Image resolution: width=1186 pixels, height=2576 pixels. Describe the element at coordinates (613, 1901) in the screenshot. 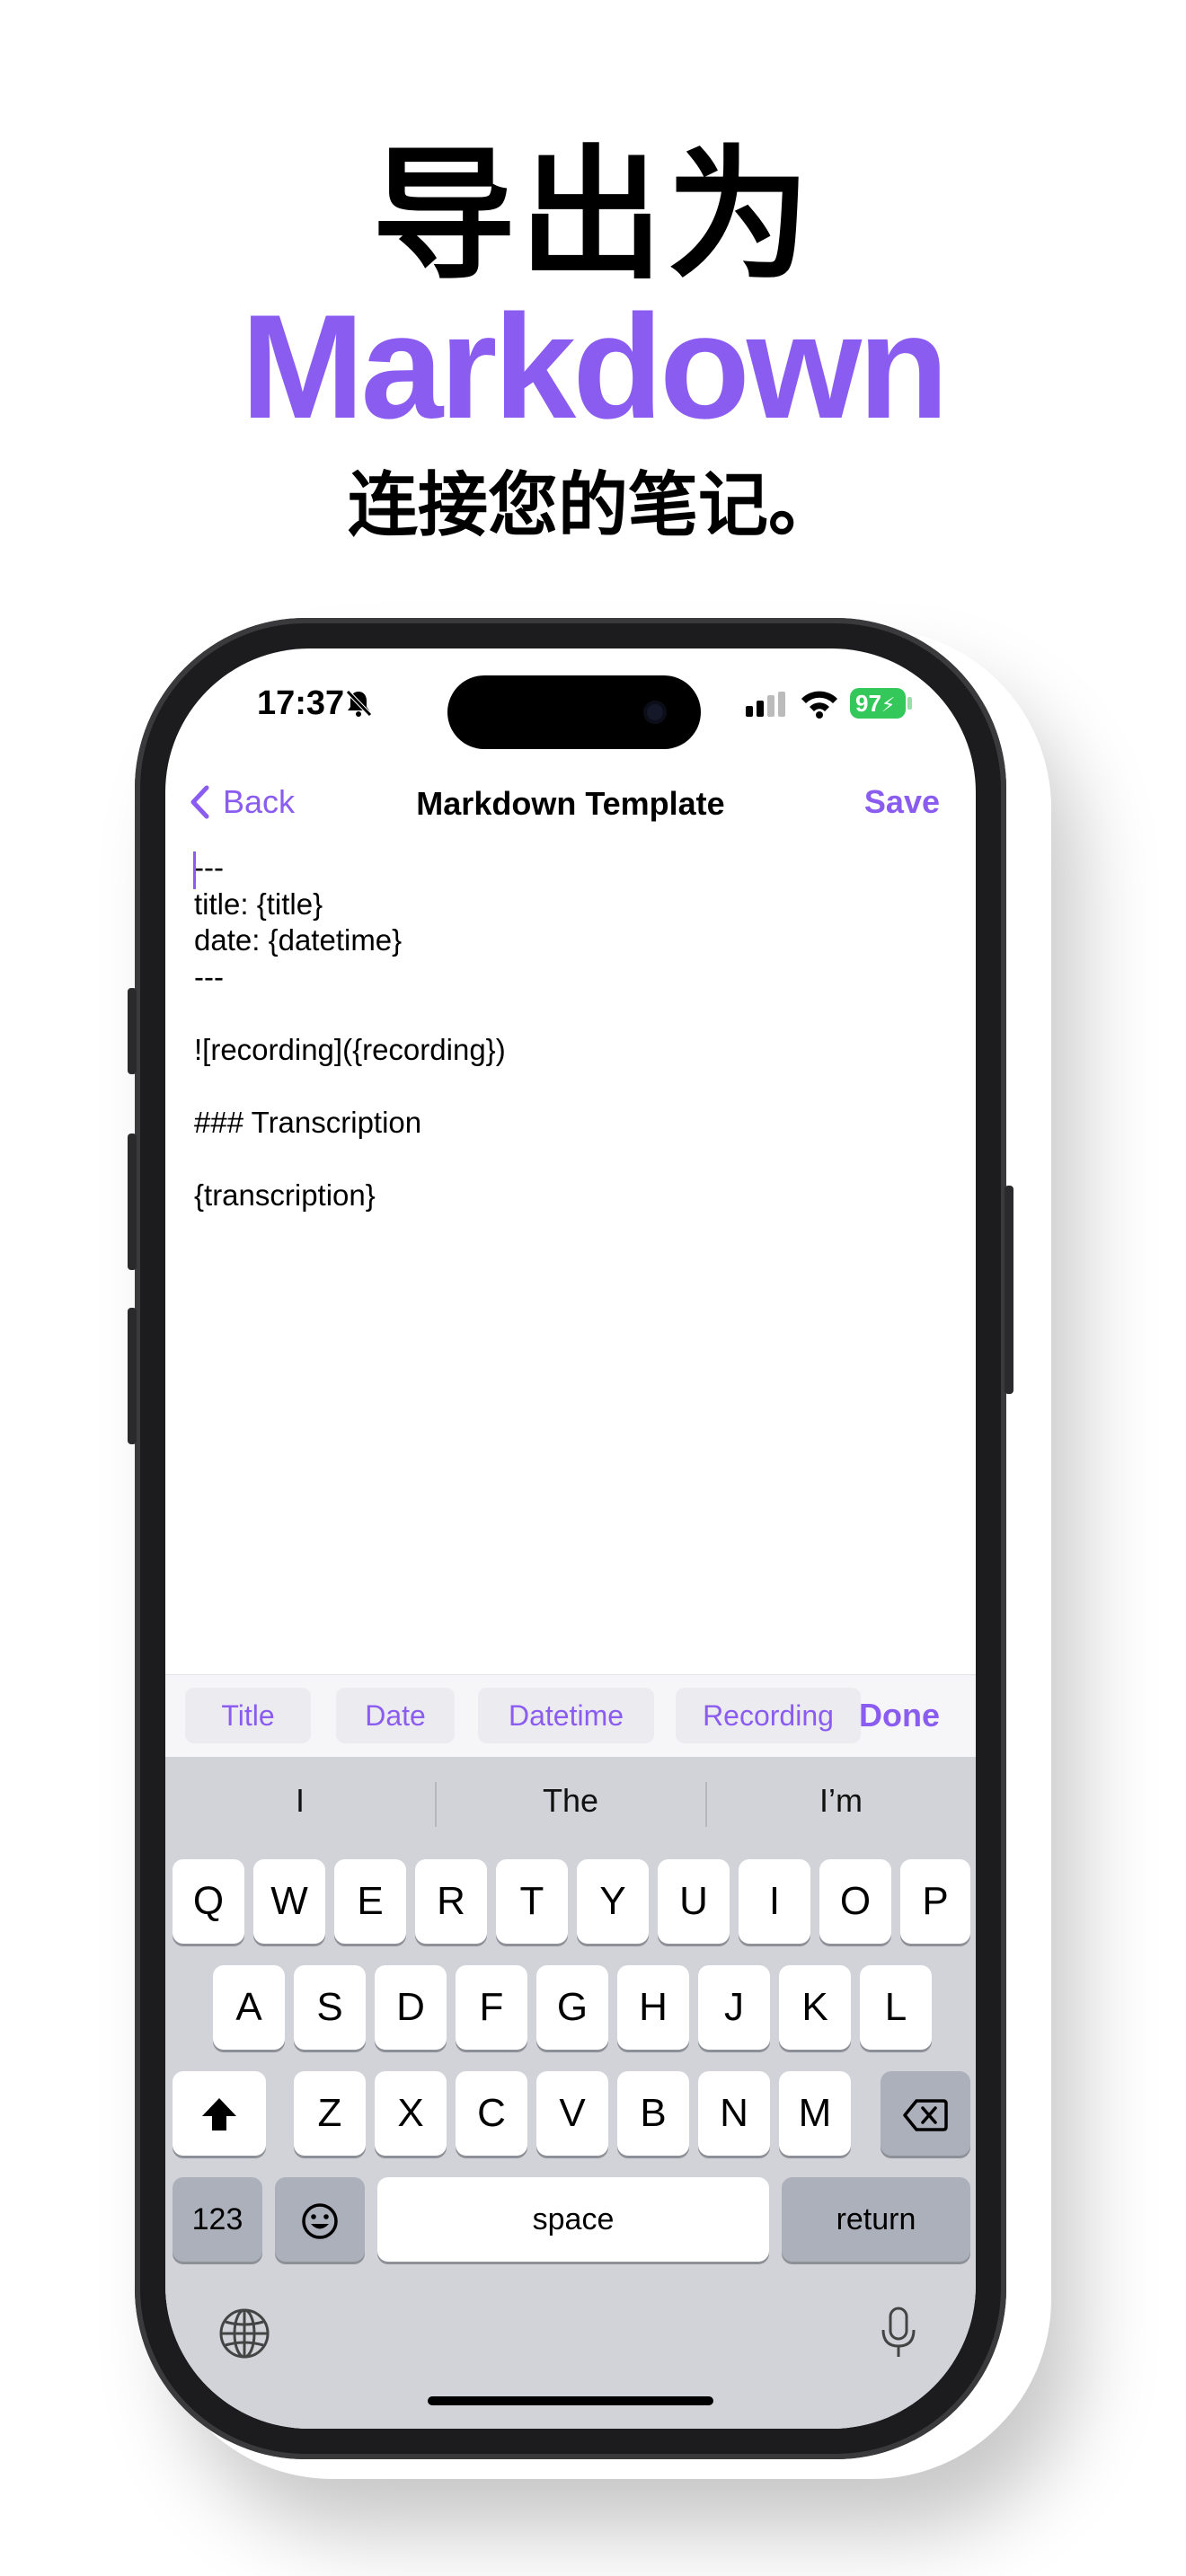

I see `key-y: Y` at that location.